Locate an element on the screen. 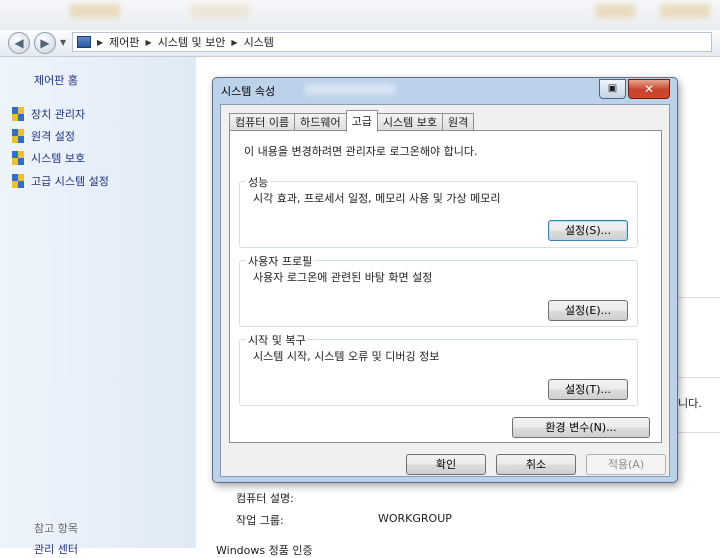 The image size is (720, 558). close-button: ✕ is located at coordinates (649, 89).